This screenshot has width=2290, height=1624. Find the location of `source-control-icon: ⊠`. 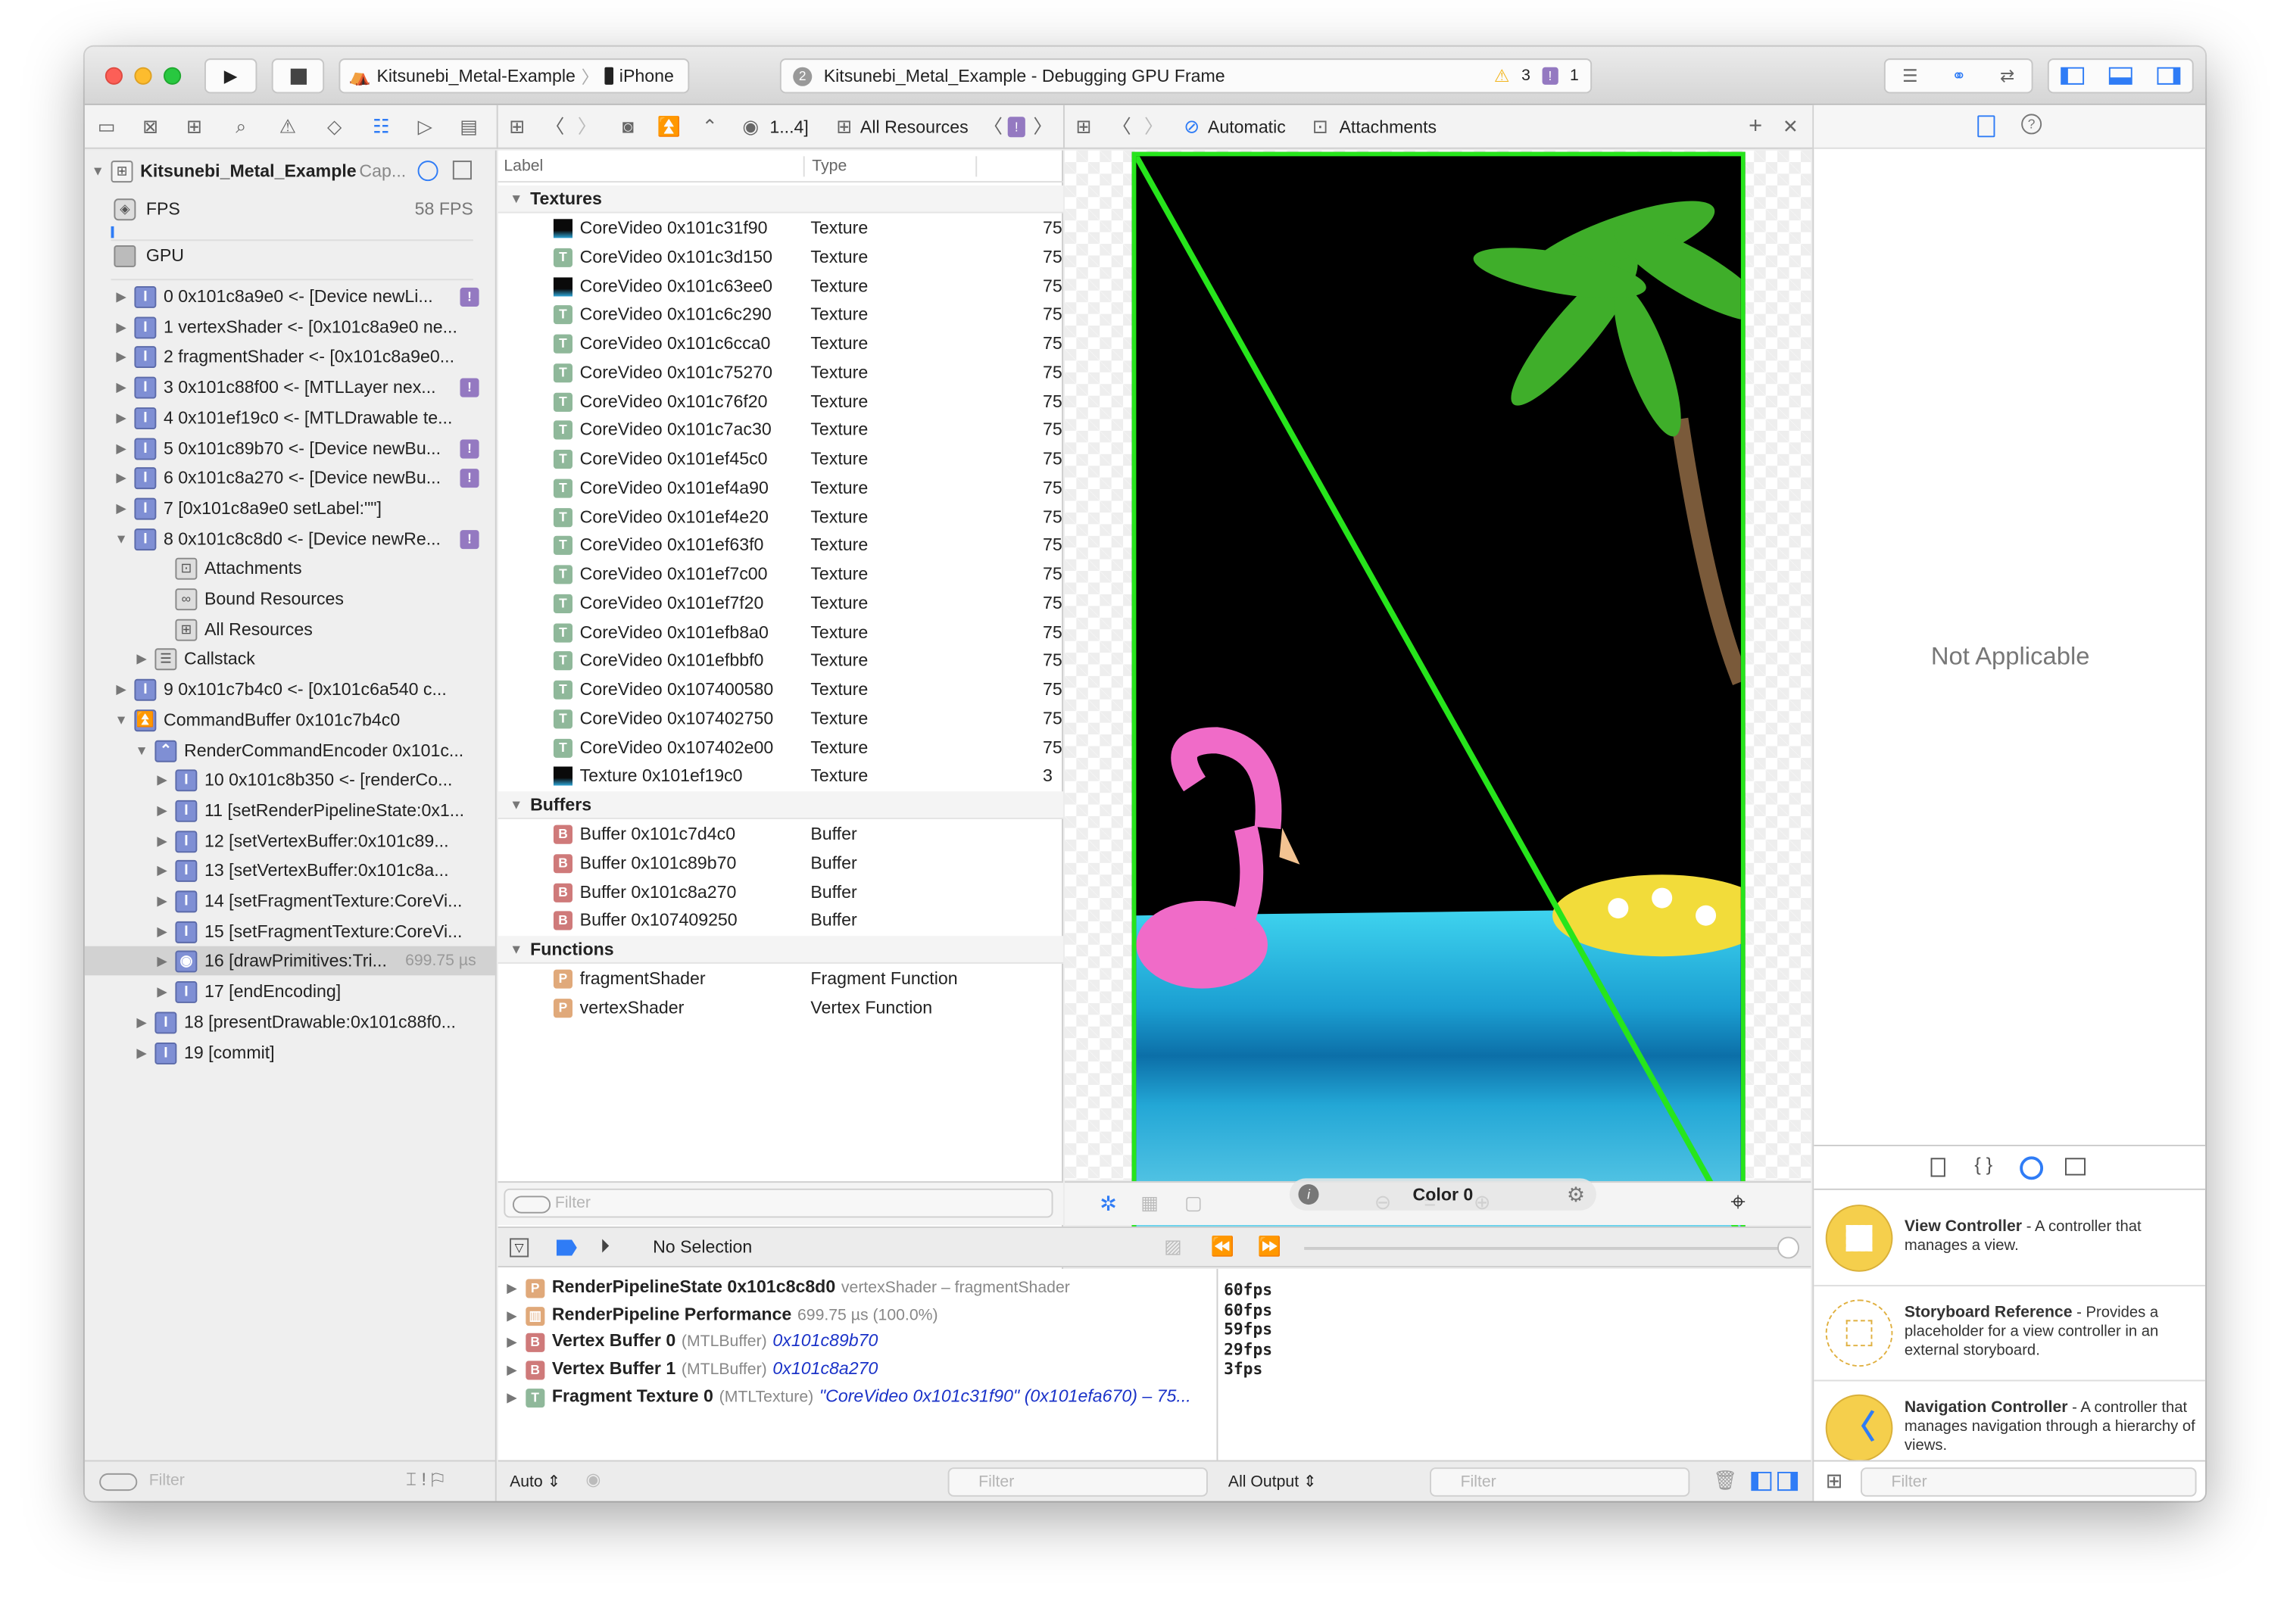

source-control-icon: ⊠ is located at coordinates (150, 127).